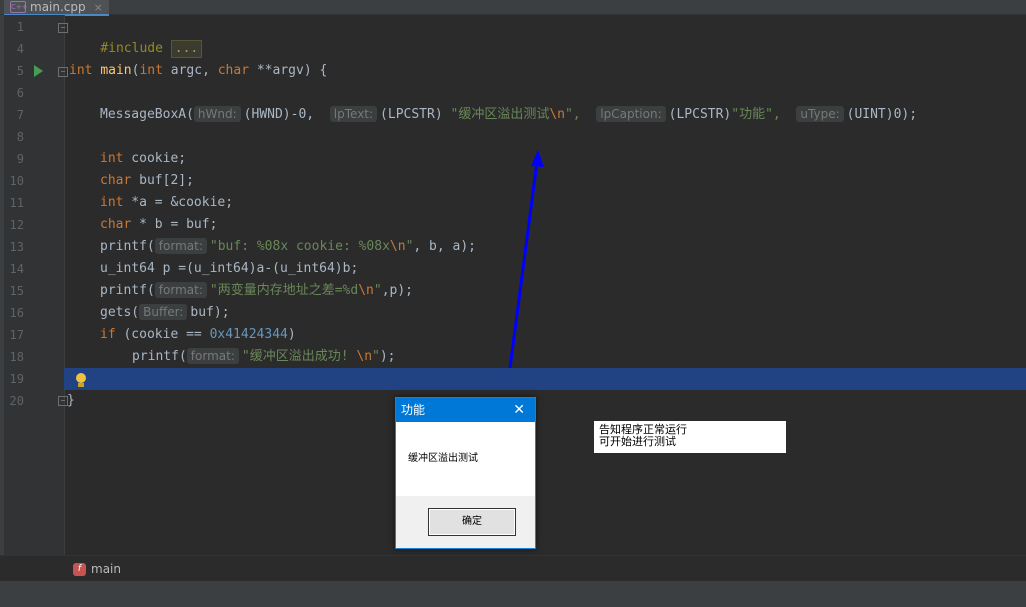  Describe the element at coordinates (537, 158) in the screenshot. I see `arrow-head` at that location.